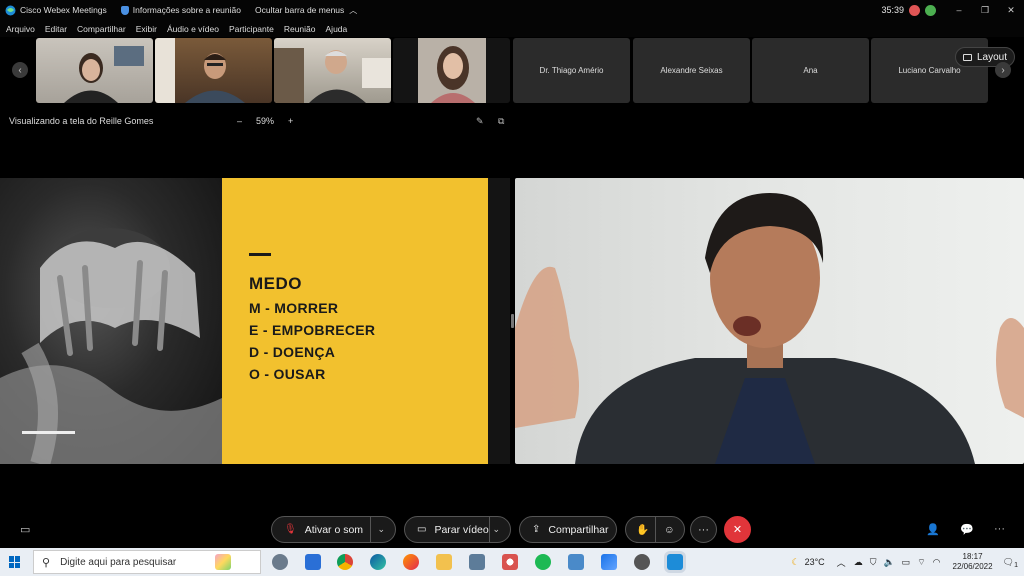 The width and height of the screenshot is (1024, 576). Describe the element at coordinates (959, 10) in the screenshot. I see `minimize-button: –` at that location.